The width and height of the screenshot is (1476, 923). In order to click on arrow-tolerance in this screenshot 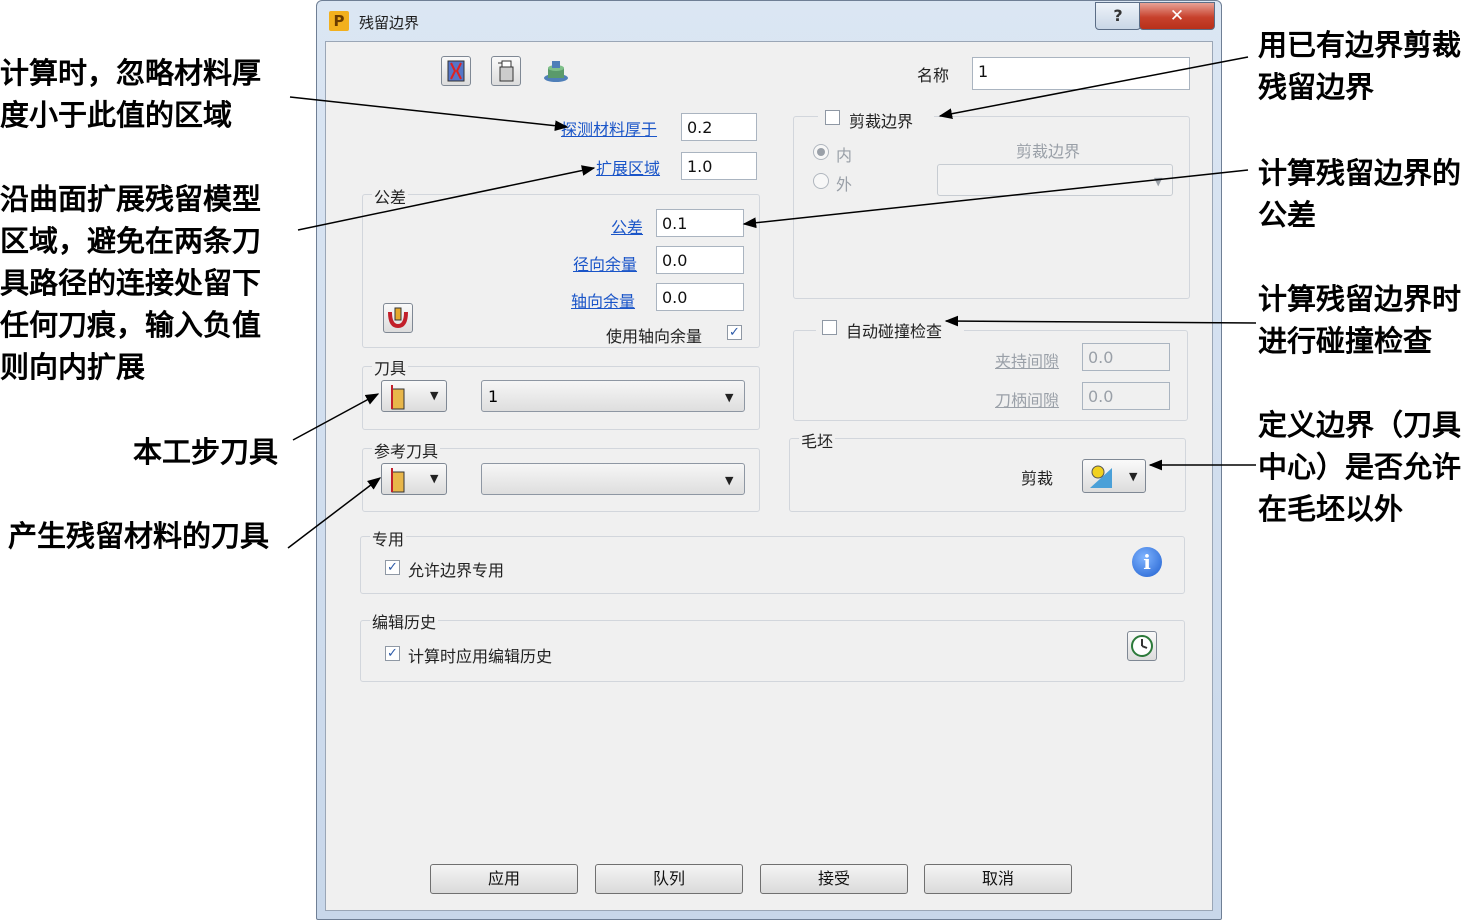, I will do `click(995, 199)`.